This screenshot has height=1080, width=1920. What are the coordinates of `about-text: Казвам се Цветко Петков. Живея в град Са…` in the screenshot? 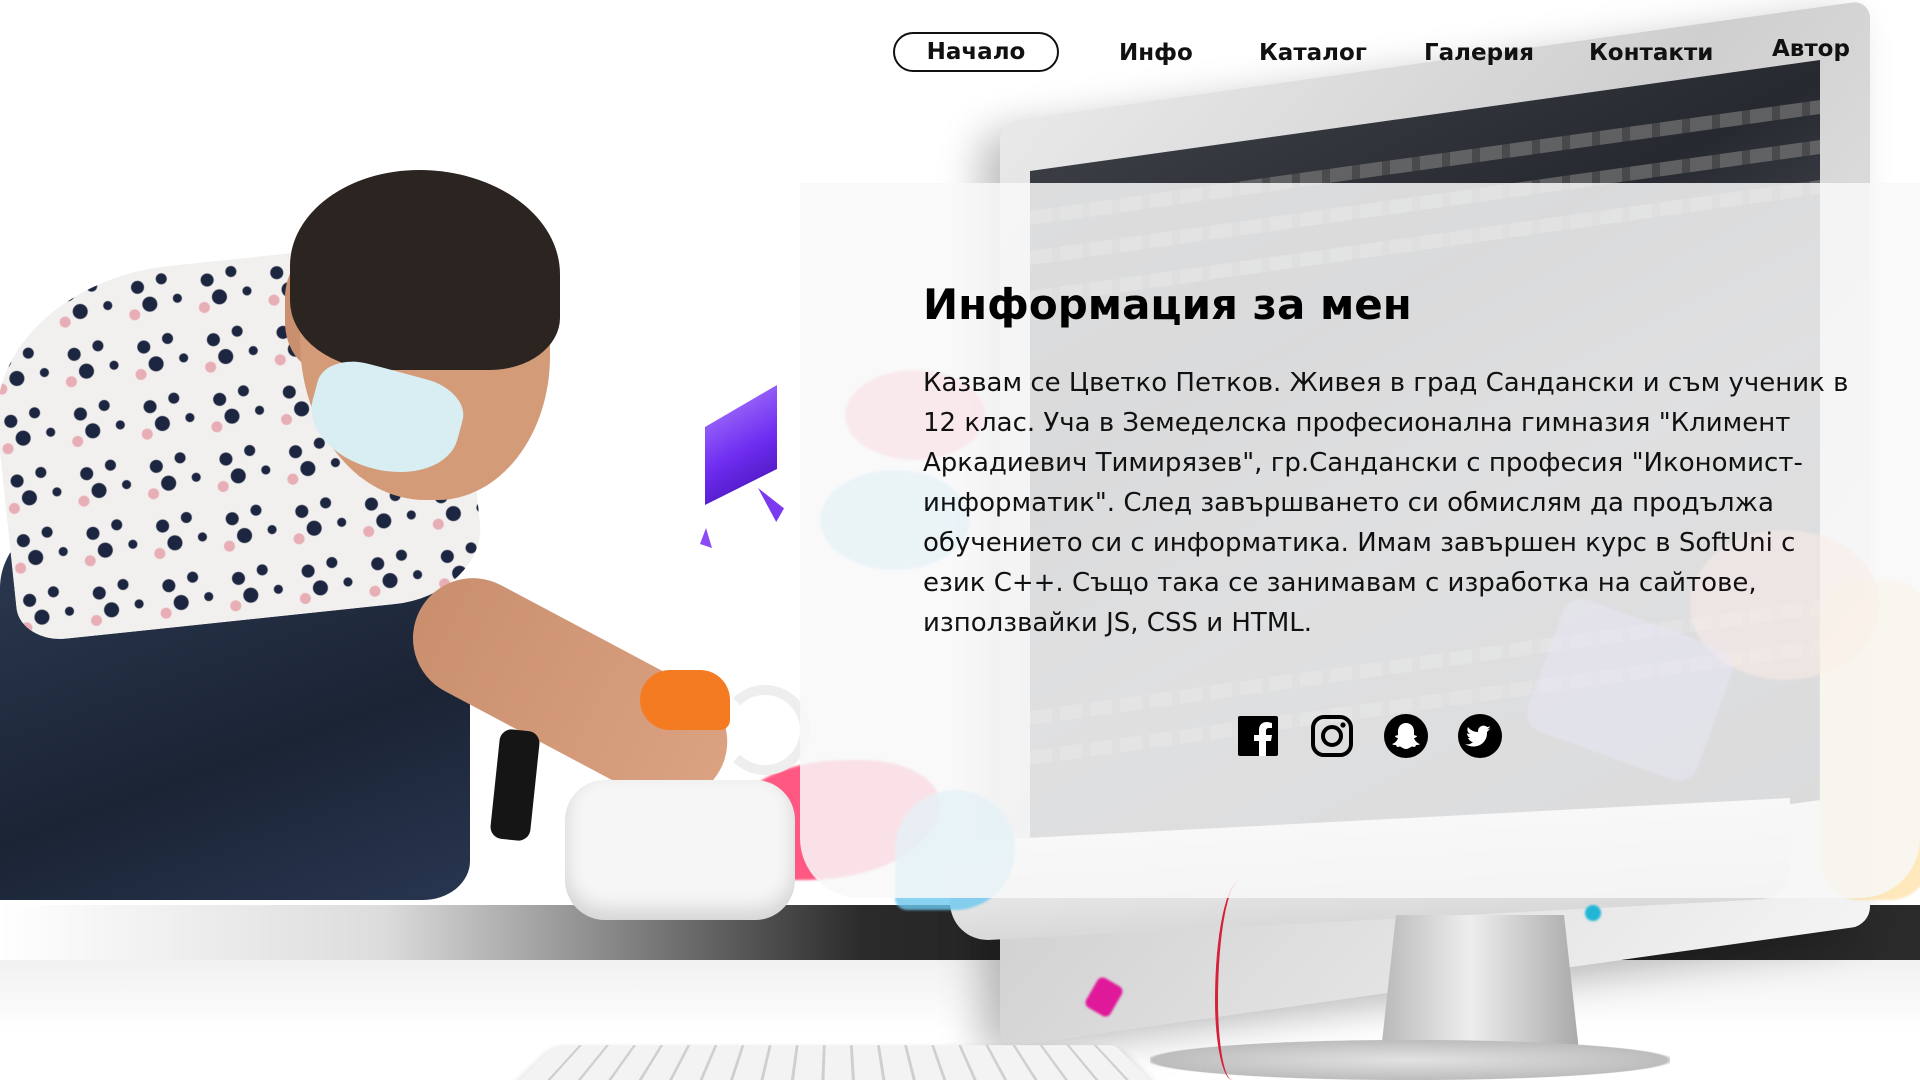 It's located at (1386, 503).